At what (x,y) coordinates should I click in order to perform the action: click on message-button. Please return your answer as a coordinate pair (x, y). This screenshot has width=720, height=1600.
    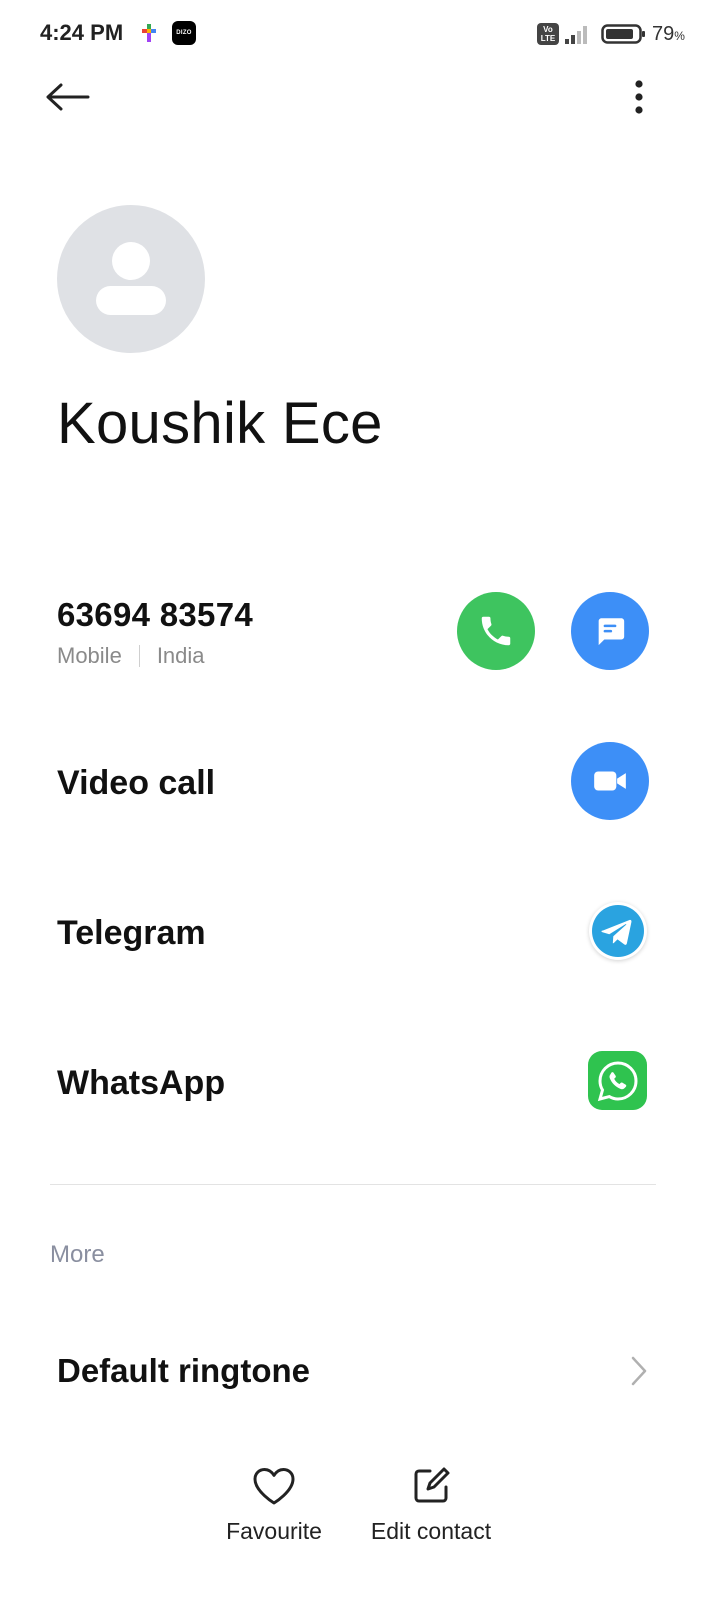
    Looking at the image, I should click on (610, 631).